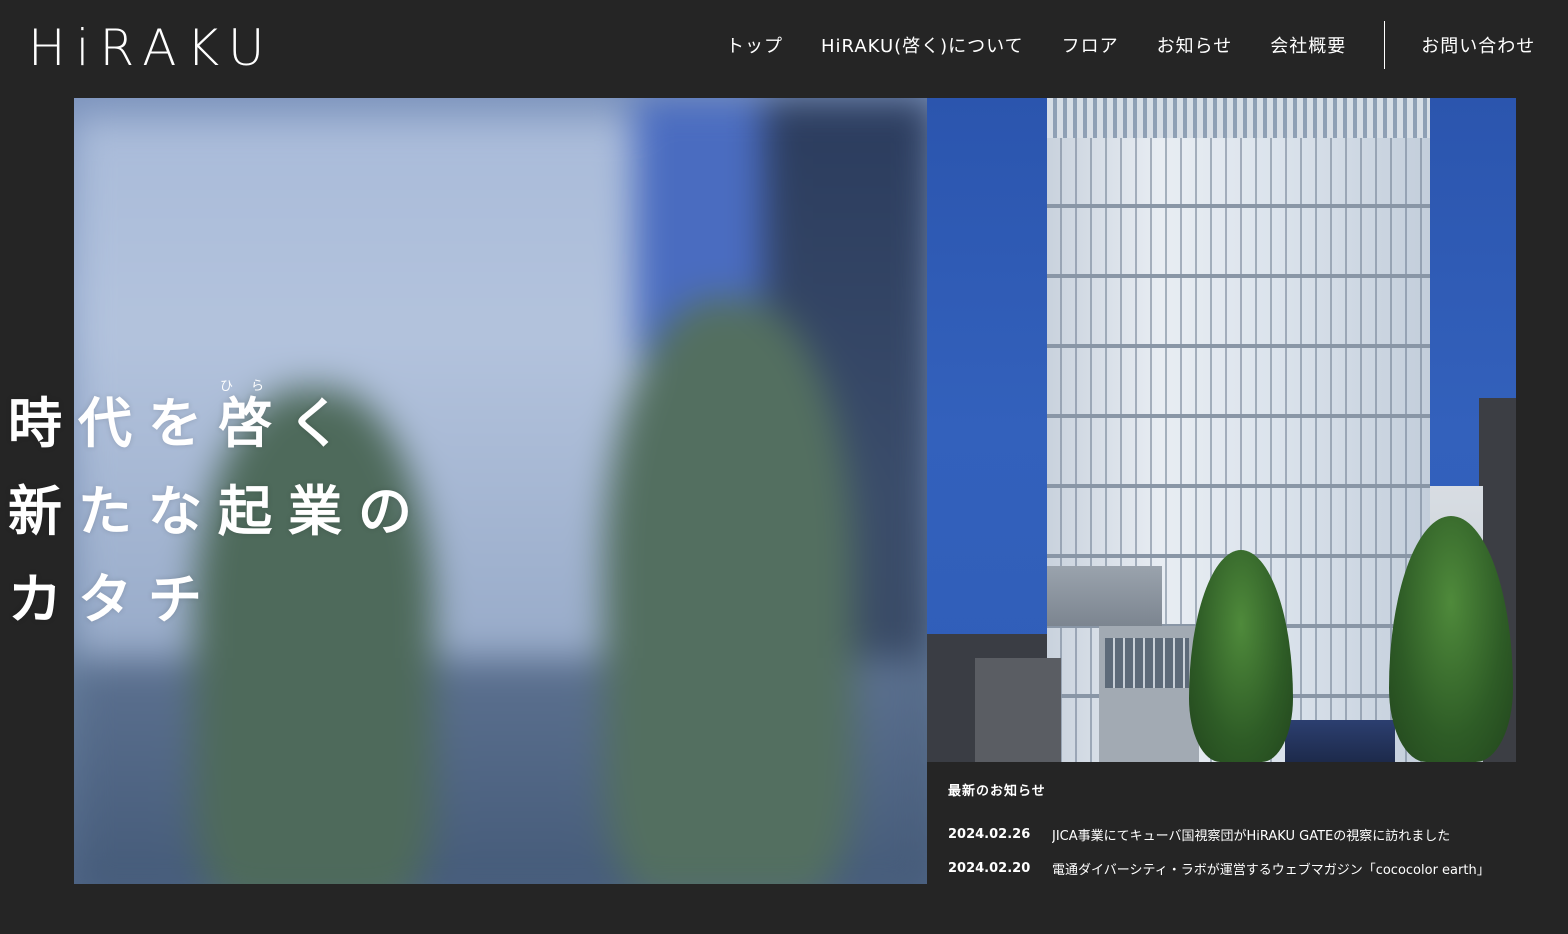 Image resolution: width=1568 pixels, height=934 pixels. What do you see at coordinates (922, 45) in the screenshot?
I see `nav-about: HiRAKU(啓く)について` at bounding box center [922, 45].